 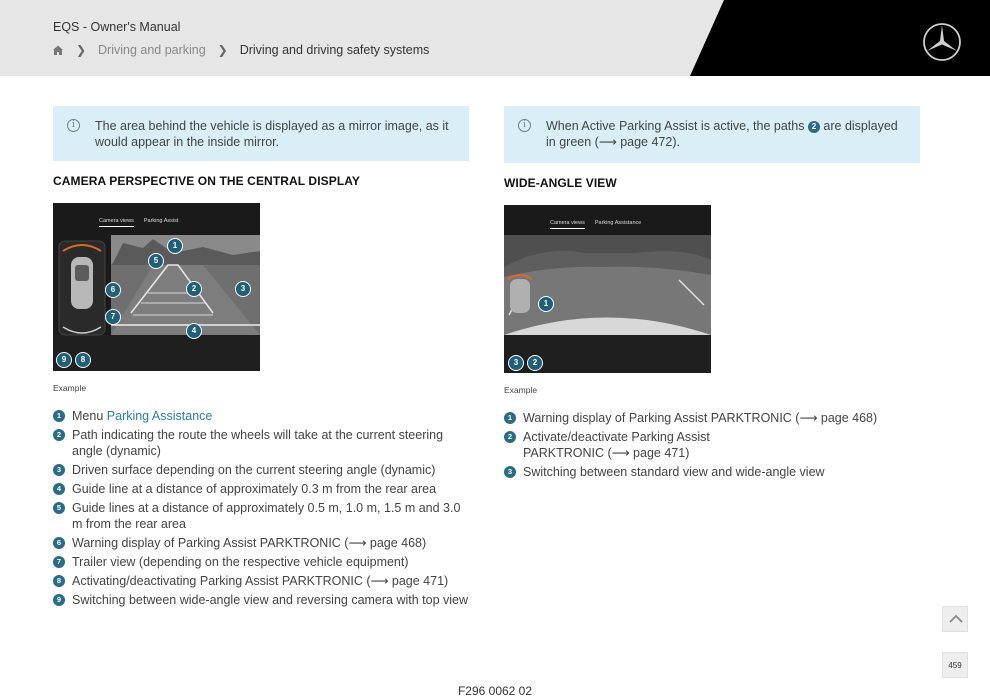 What do you see at coordinates (59, 543) in the screenshot?
I see `legend-number: 6` at bounding box center [59, 543].